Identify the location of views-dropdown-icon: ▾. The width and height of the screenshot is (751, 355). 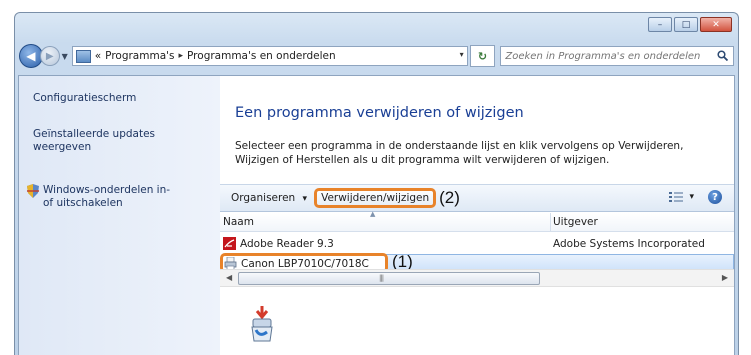
(691, 197).